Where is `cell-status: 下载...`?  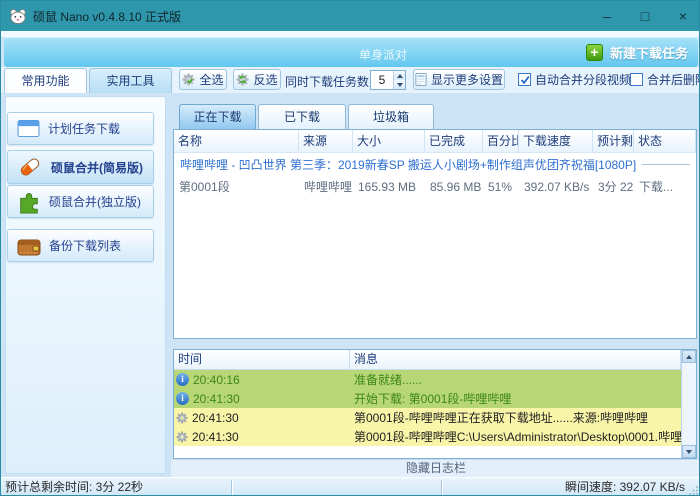 cell-status: 下载... is located at coordinates (656, 187).